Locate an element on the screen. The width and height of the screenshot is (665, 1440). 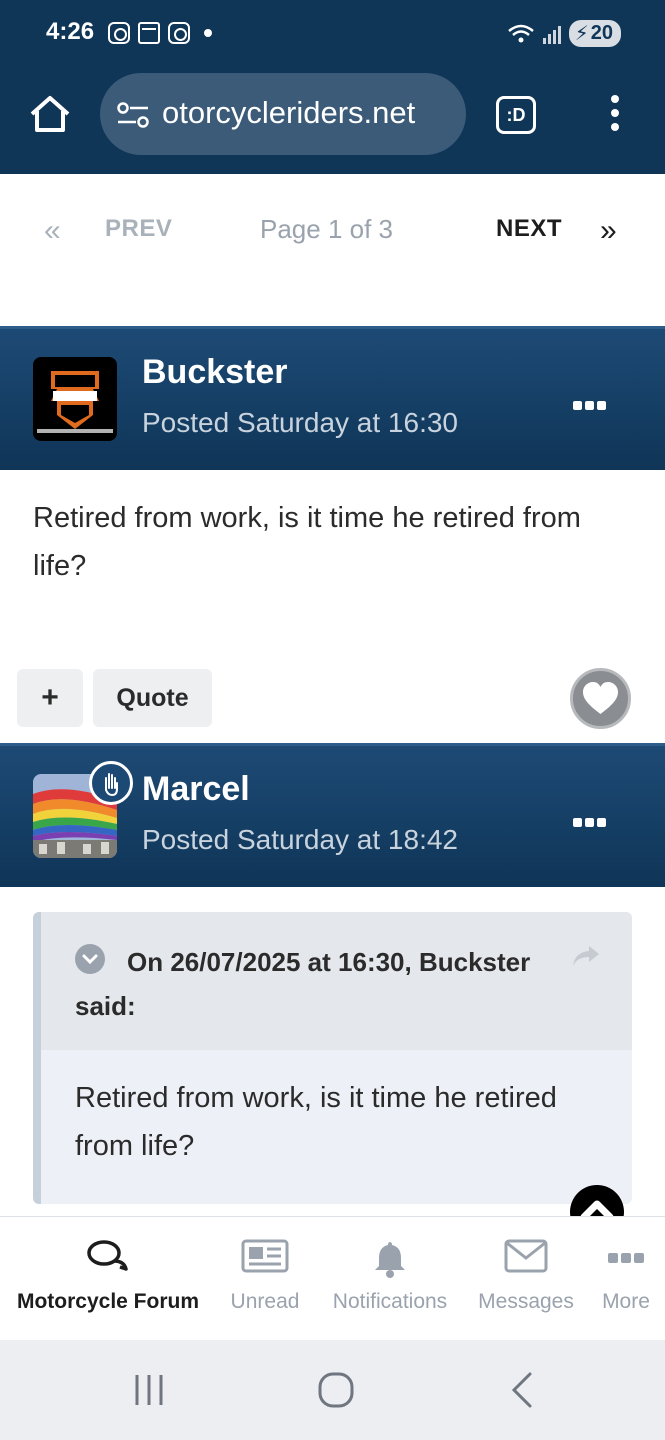
calendar-icon is located at coordinates (149, 33).